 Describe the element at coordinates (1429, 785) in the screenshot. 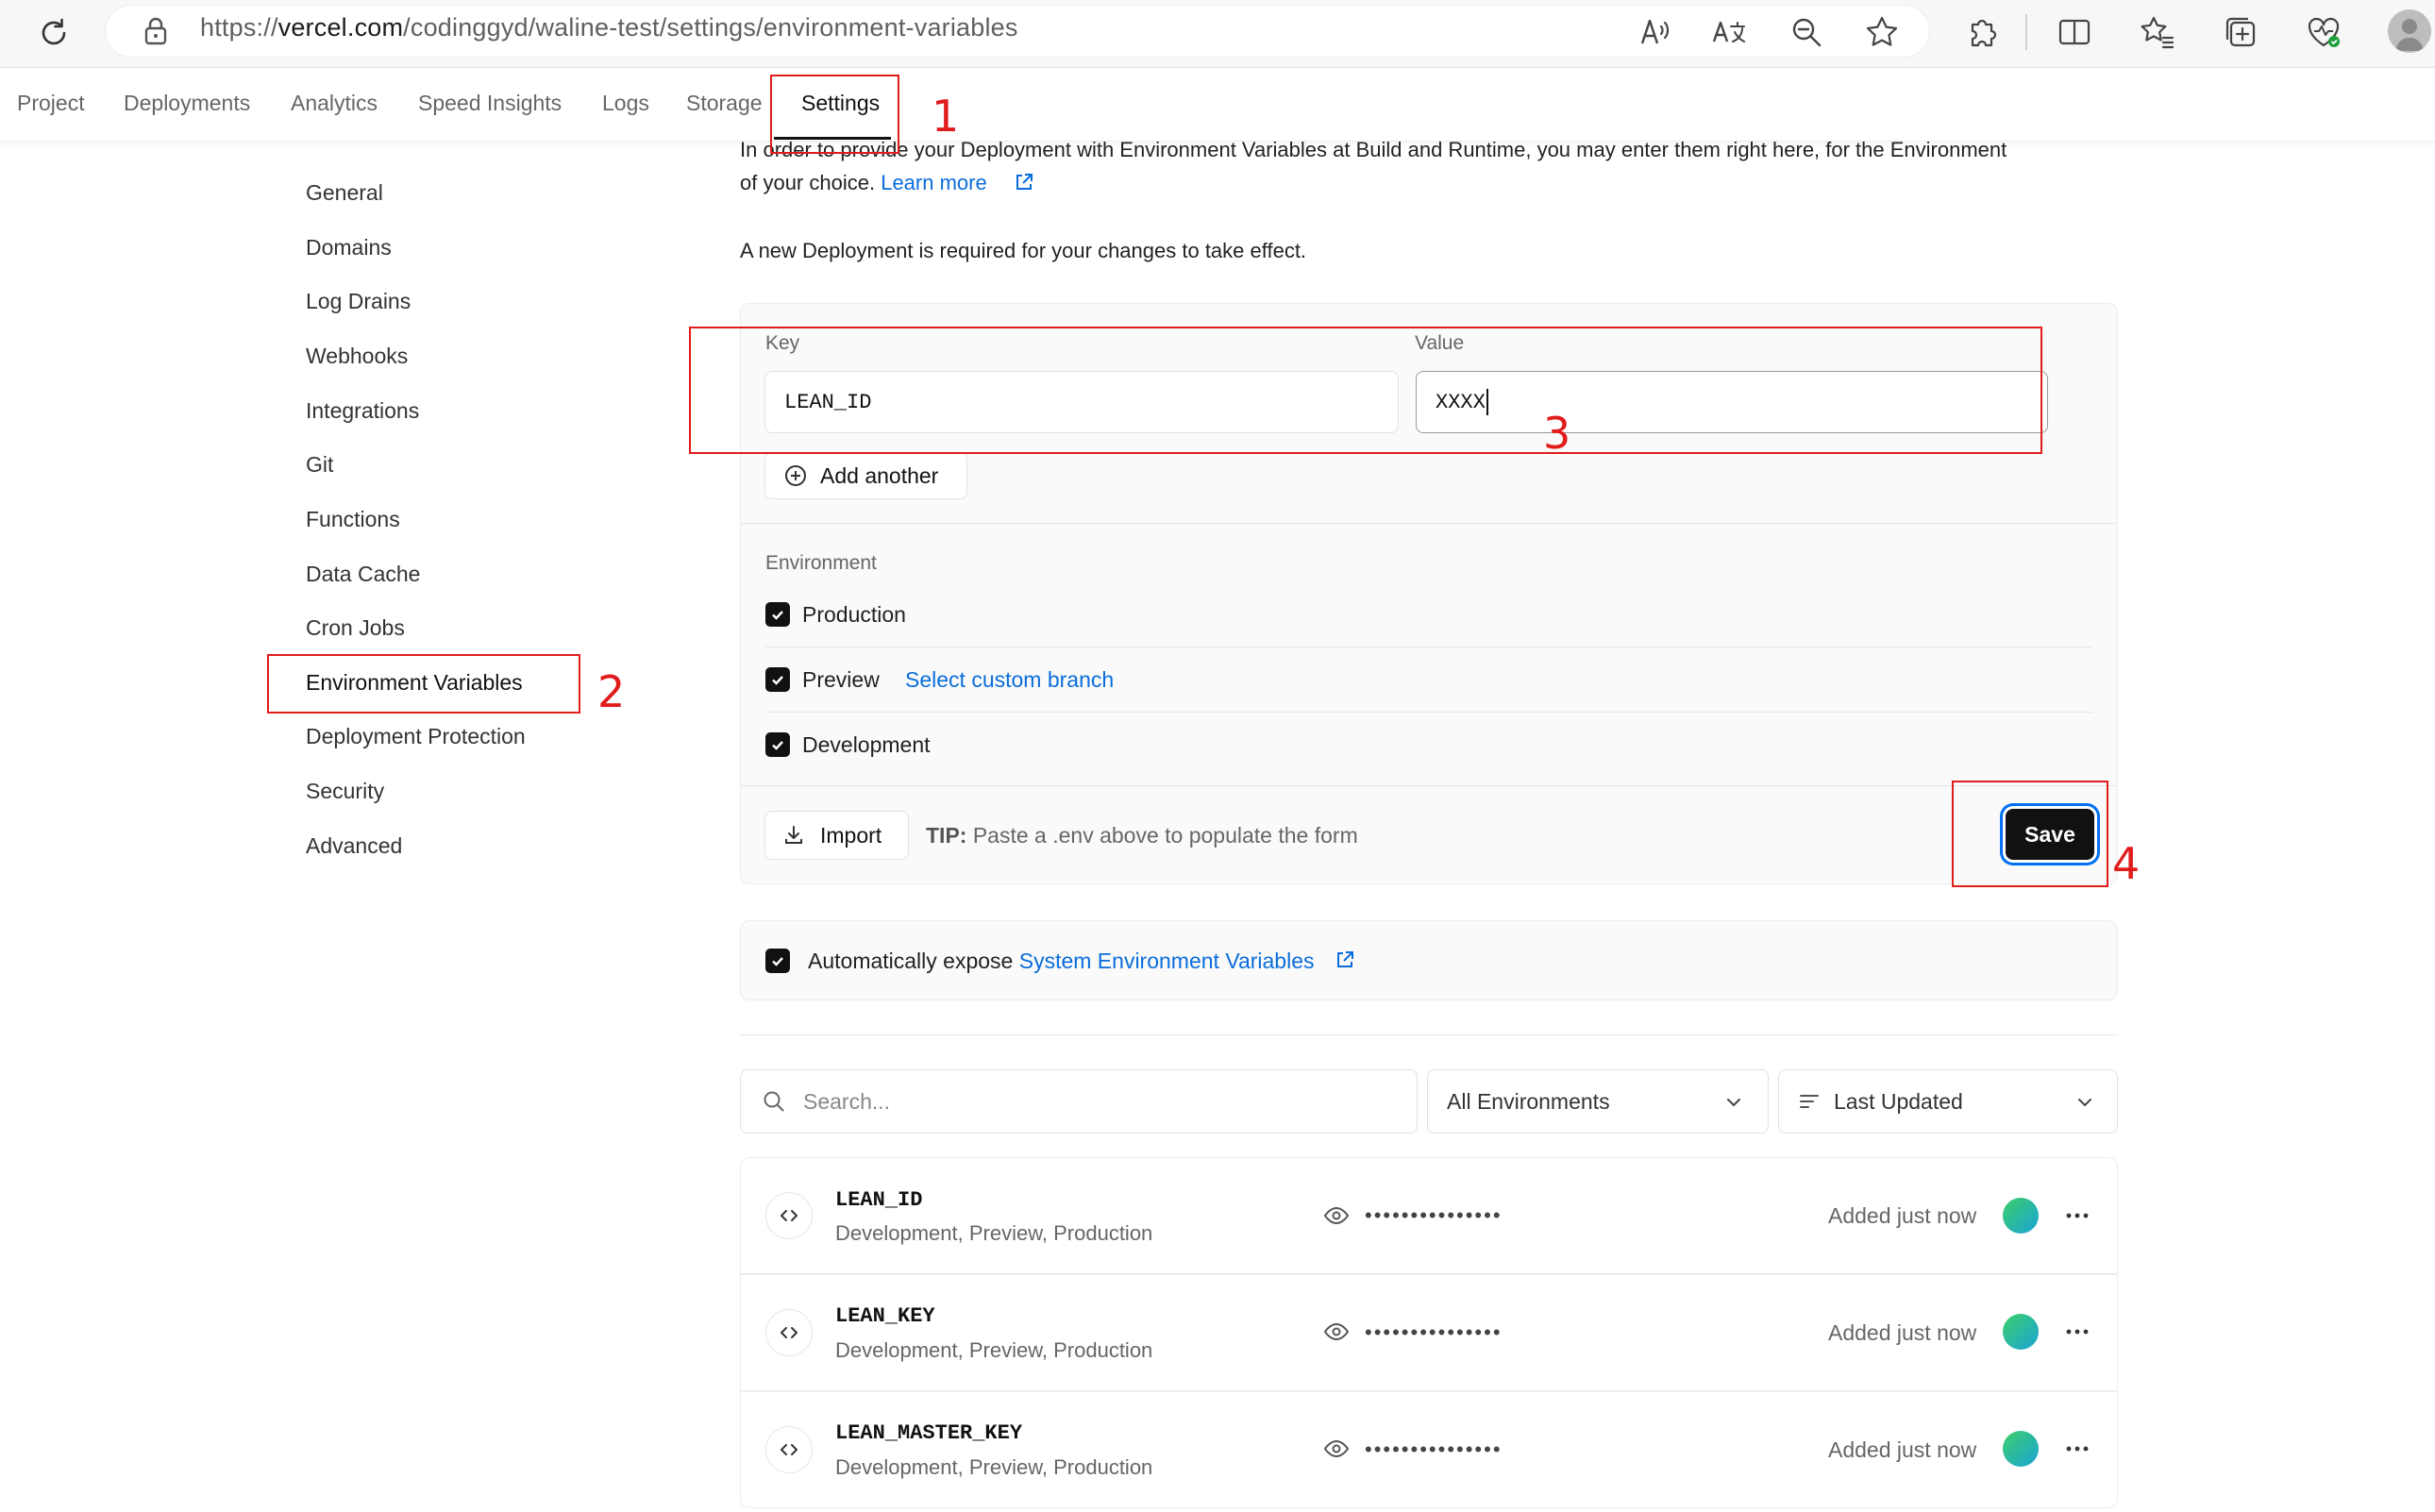

I see `form-footer-divider` at that location.